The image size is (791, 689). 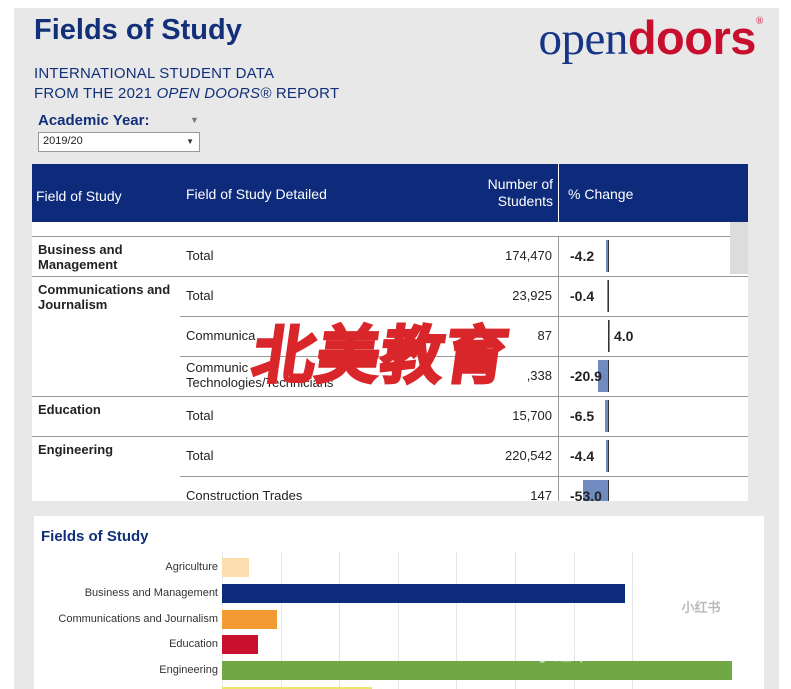 I want to click on column-header-detailed: Field of Study Detailed, so click(x=256, y=194).